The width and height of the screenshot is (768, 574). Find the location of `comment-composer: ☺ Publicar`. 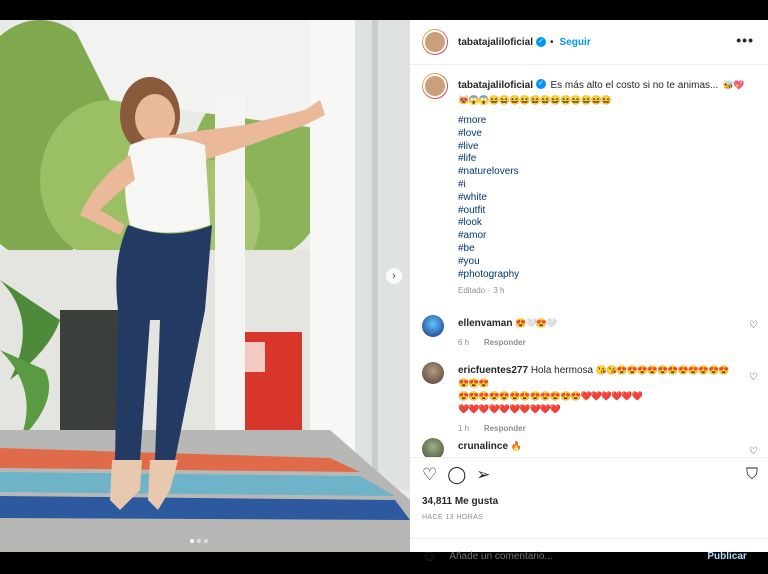

comment-composer: ☺ Publicar is located at coordinates (589, 556).